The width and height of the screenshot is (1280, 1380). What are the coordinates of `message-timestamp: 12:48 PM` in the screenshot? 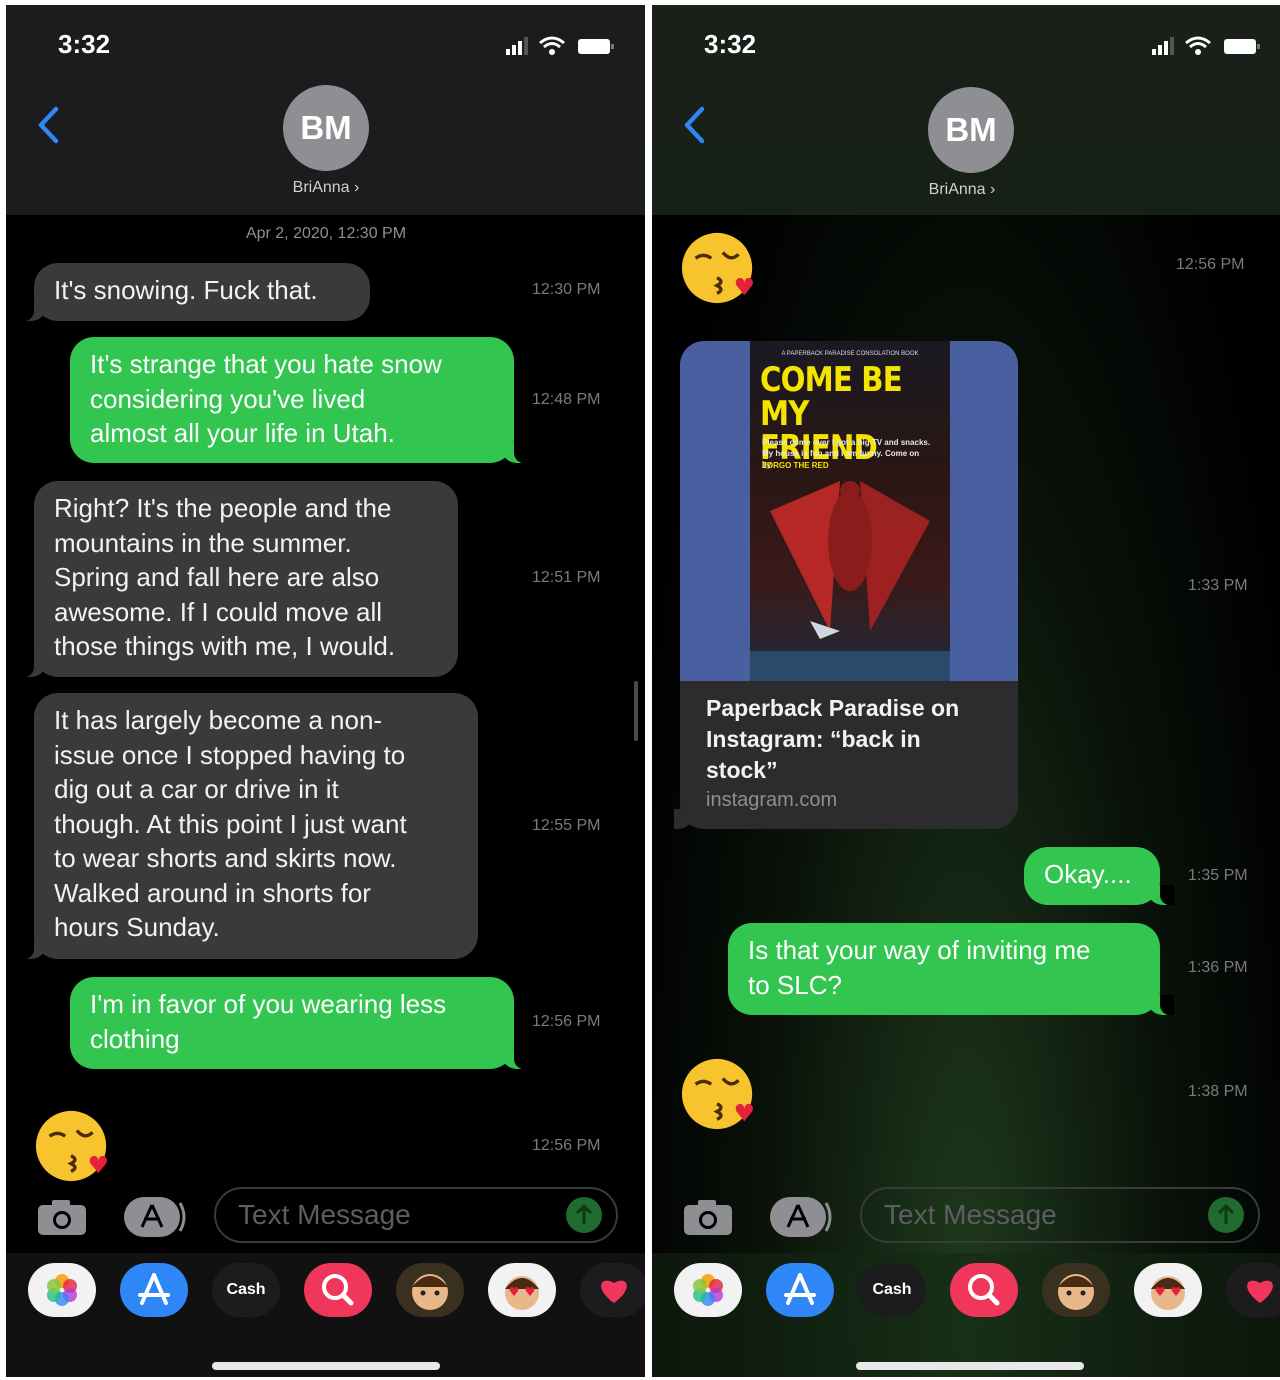 It's located at (566, 399).